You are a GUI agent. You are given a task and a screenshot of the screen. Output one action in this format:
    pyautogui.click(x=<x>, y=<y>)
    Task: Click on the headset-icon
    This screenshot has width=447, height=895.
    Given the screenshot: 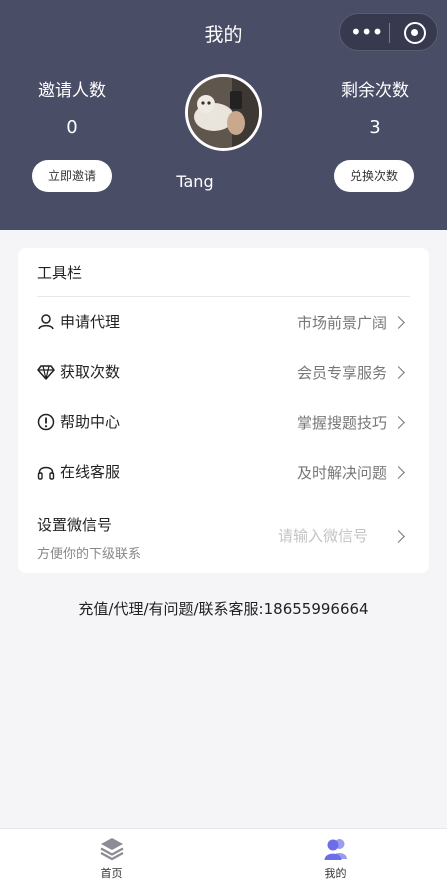 What is the action you would take?
    pyautogui.click(x=46, y=473)
    